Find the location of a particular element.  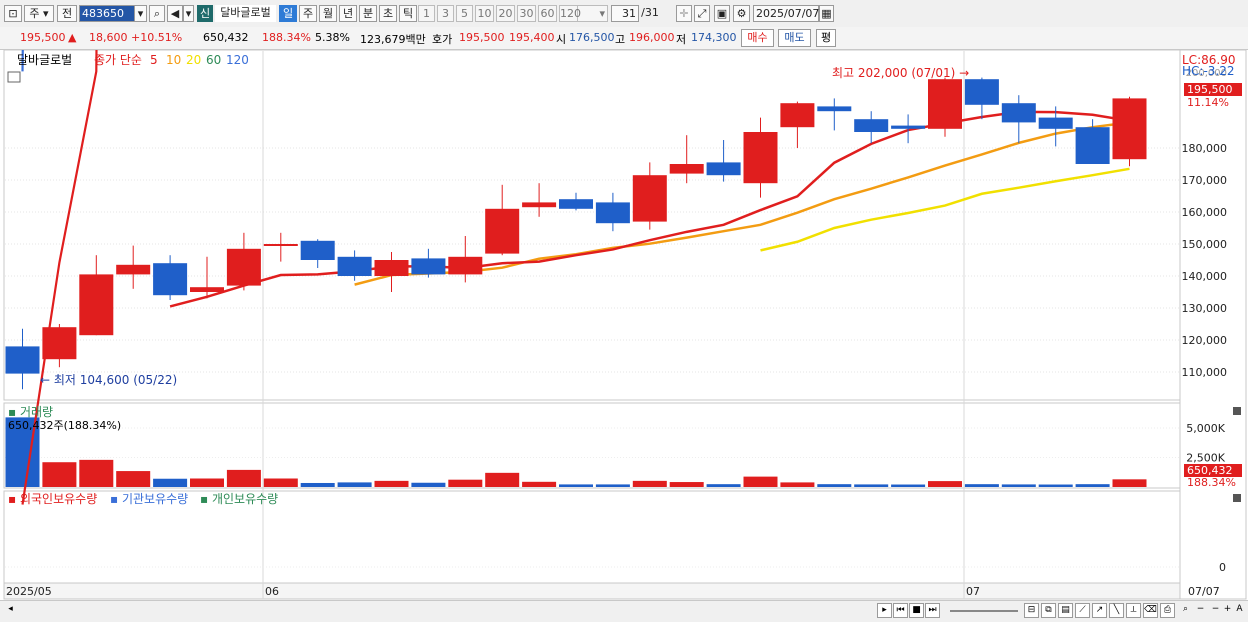

stop-button: ■ is located at coordinates (916, 610).